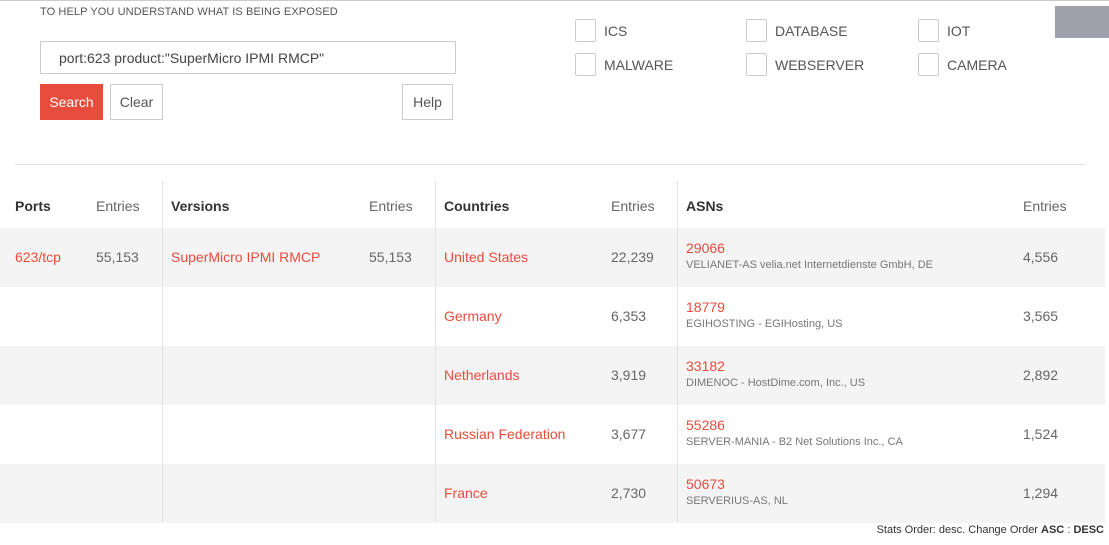  What do you see at coordinates (248, 57) in the screenshot?
I see `search-input` at bounding box center [248, 57].